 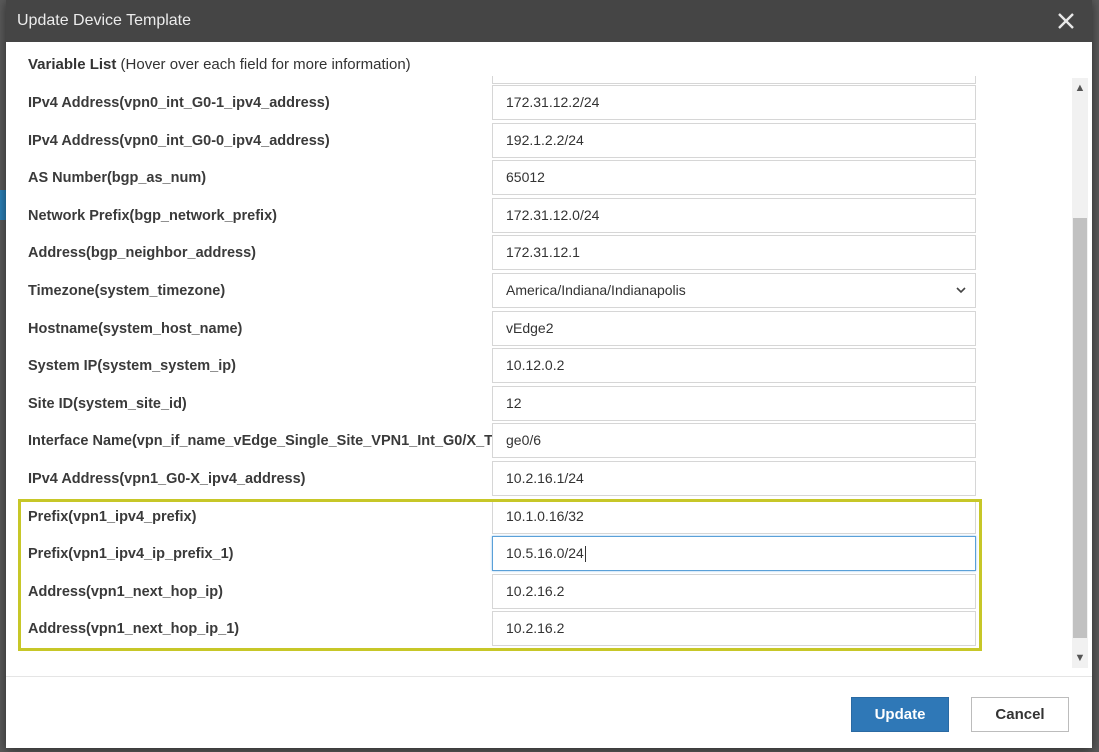 I want to click on variable-label: IPv4 Address(vpn0_int_G0-1_ipv4_address), so click(x=179, y=103).